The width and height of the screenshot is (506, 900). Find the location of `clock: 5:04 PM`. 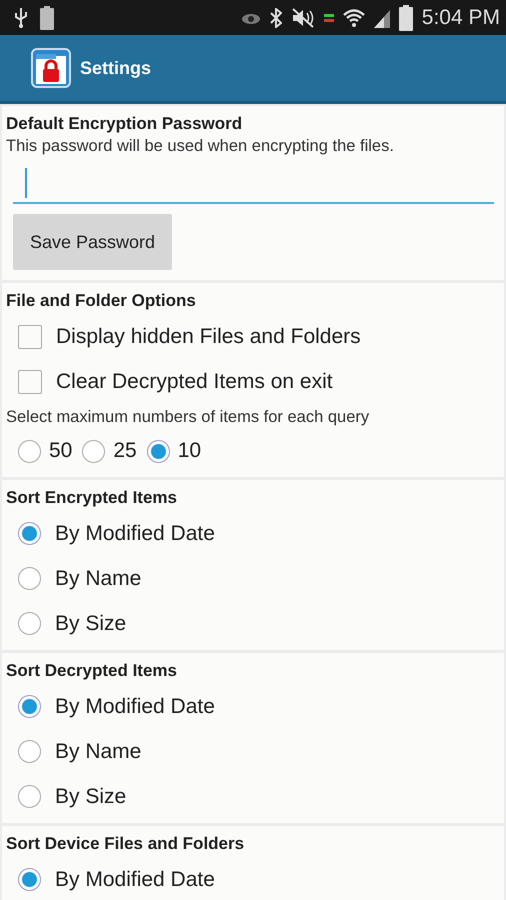

clock: 5:04 PM is located at coordinates (461, 18).